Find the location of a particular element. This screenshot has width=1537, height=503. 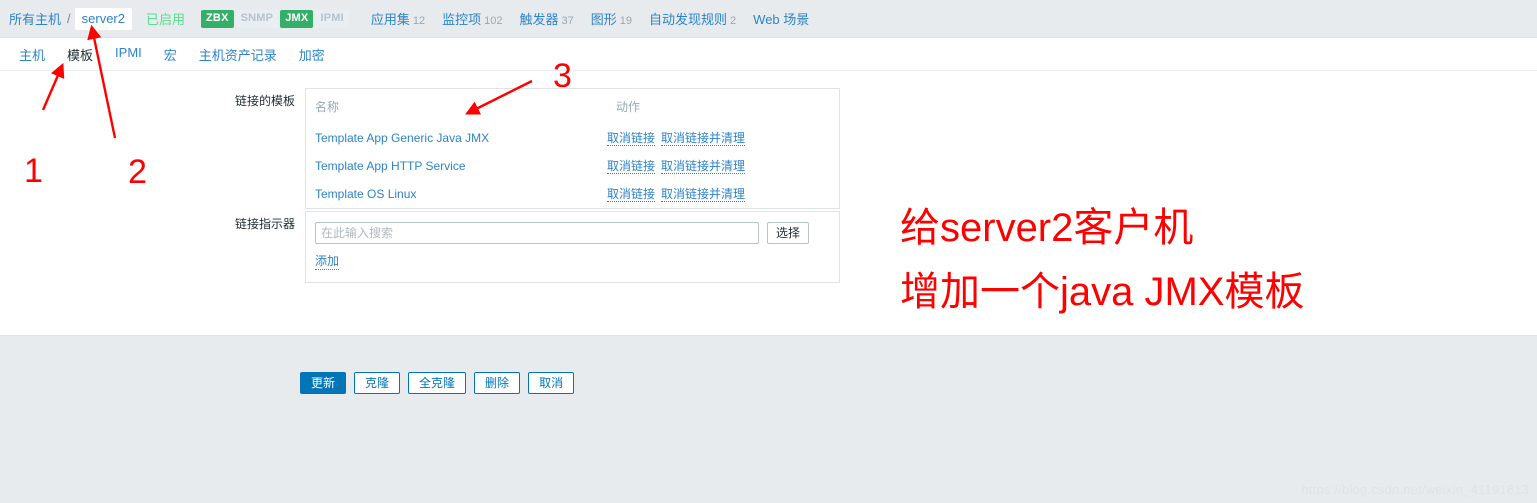

nav-graphs: 图形 19 is located at coordinates (611, 18).